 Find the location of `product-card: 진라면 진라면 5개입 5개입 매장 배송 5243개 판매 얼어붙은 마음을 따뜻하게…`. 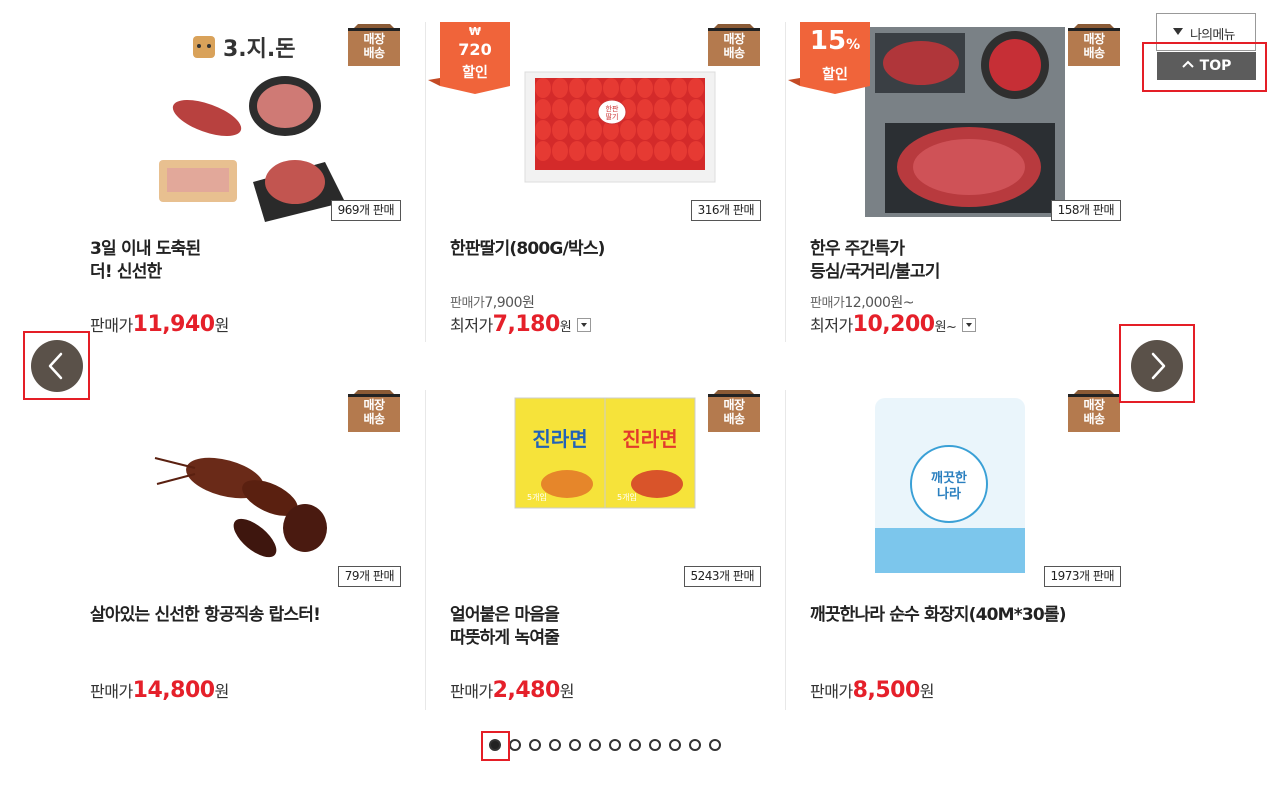

product-card: 진라면 진라면 5개입 5개입 매장 배송 5243개 판매 얼어붙은 마음을 따뜻하게… is located at coordinates (630, 553).